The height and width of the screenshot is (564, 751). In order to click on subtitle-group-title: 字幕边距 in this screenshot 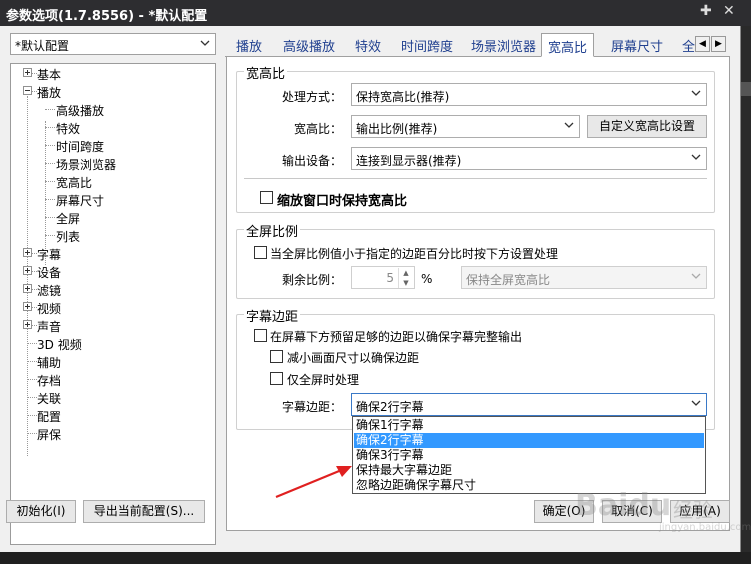, I will do `click(272, 315)`.